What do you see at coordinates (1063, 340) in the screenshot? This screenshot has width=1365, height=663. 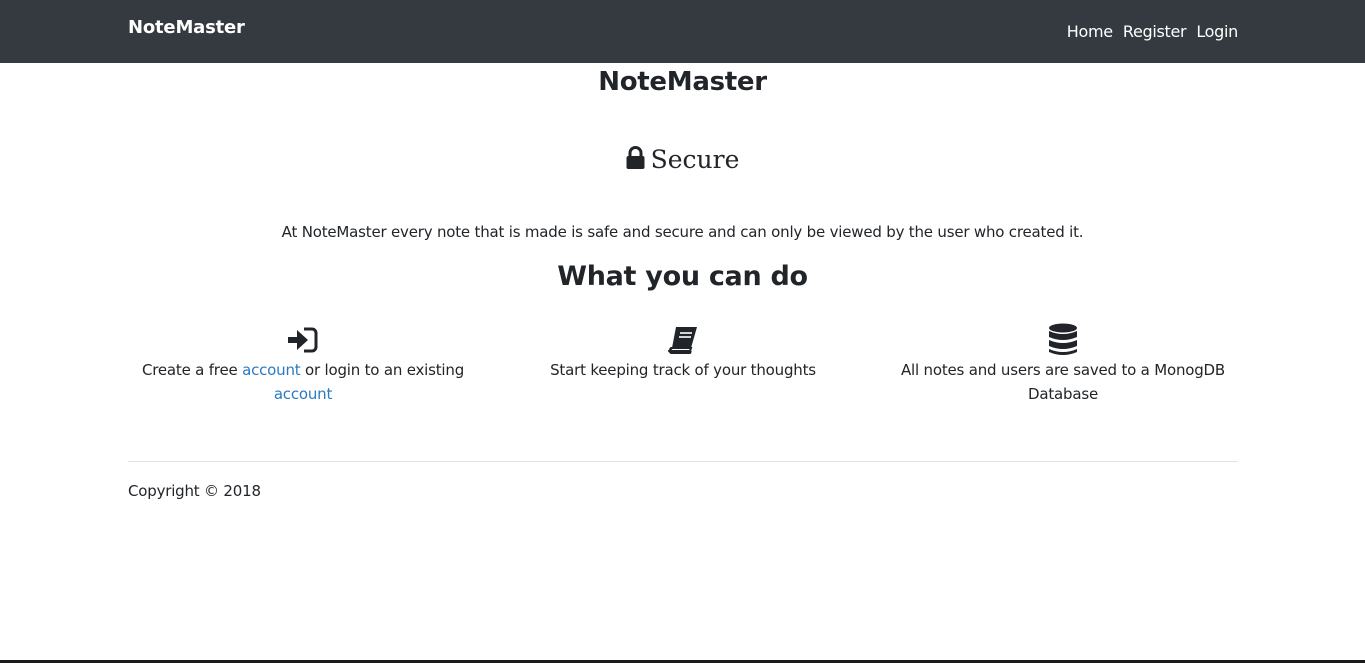 I see `database-icon` at bounding box center [1063, 340].